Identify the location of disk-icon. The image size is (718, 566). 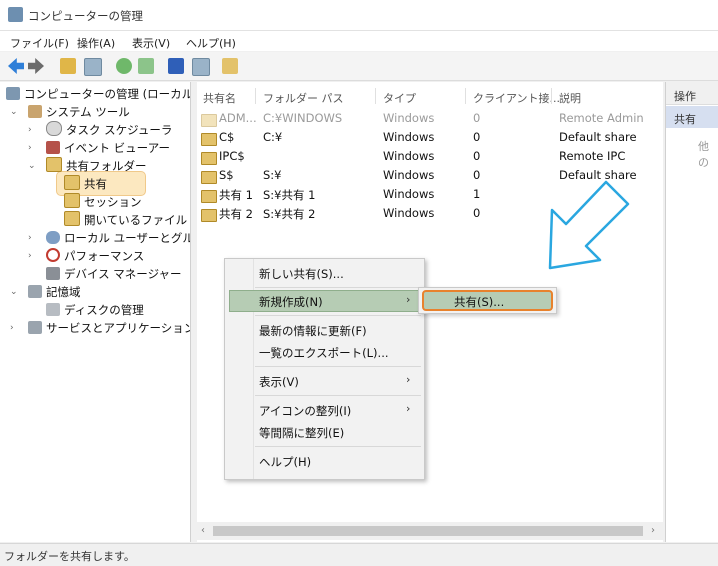
(53, 309).